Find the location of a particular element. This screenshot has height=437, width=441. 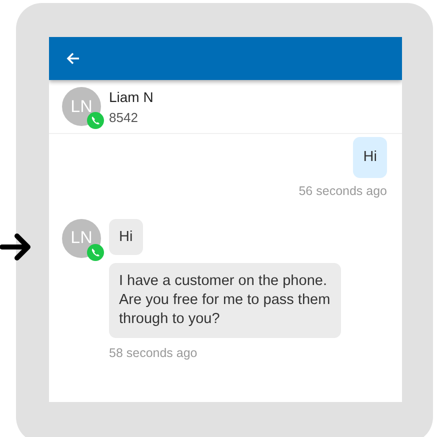

message-time: 58 seconds ago is located at coordinates (153, 353).